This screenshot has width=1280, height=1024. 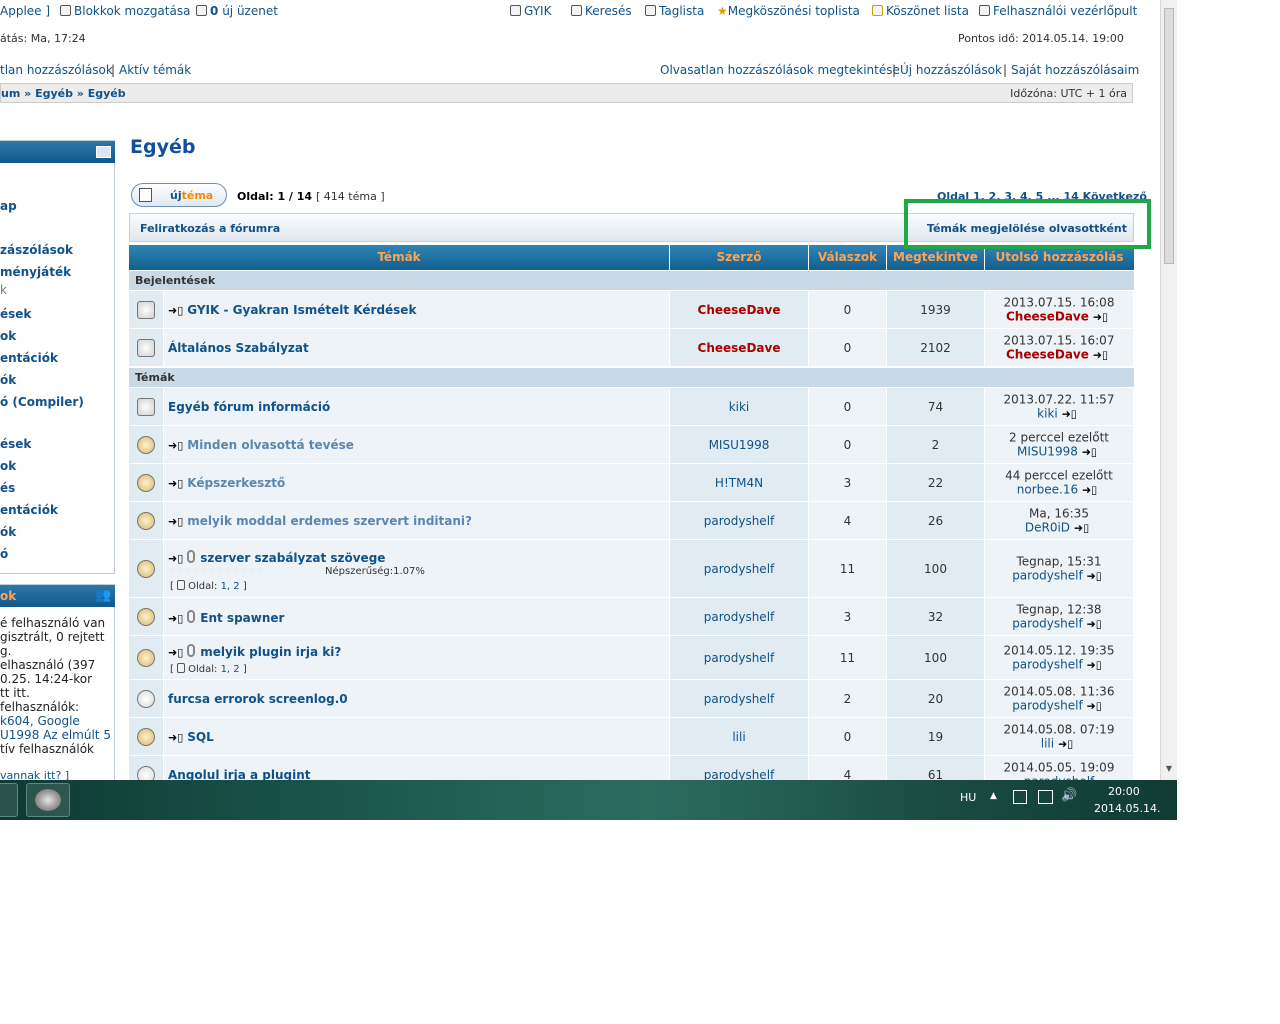 What do you see at coordinates (1020, 797) in the screenshot?
I see `action-center-flag-icon` at bounding box center [1020, 797].